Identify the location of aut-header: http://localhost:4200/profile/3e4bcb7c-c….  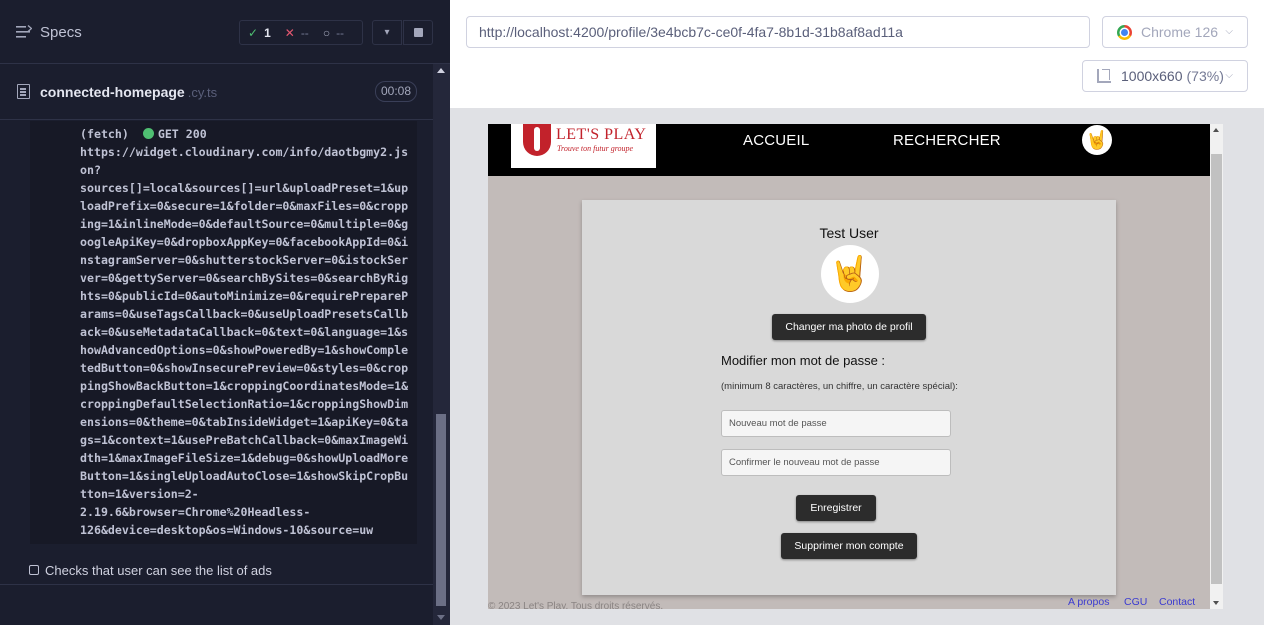
(857, 54).